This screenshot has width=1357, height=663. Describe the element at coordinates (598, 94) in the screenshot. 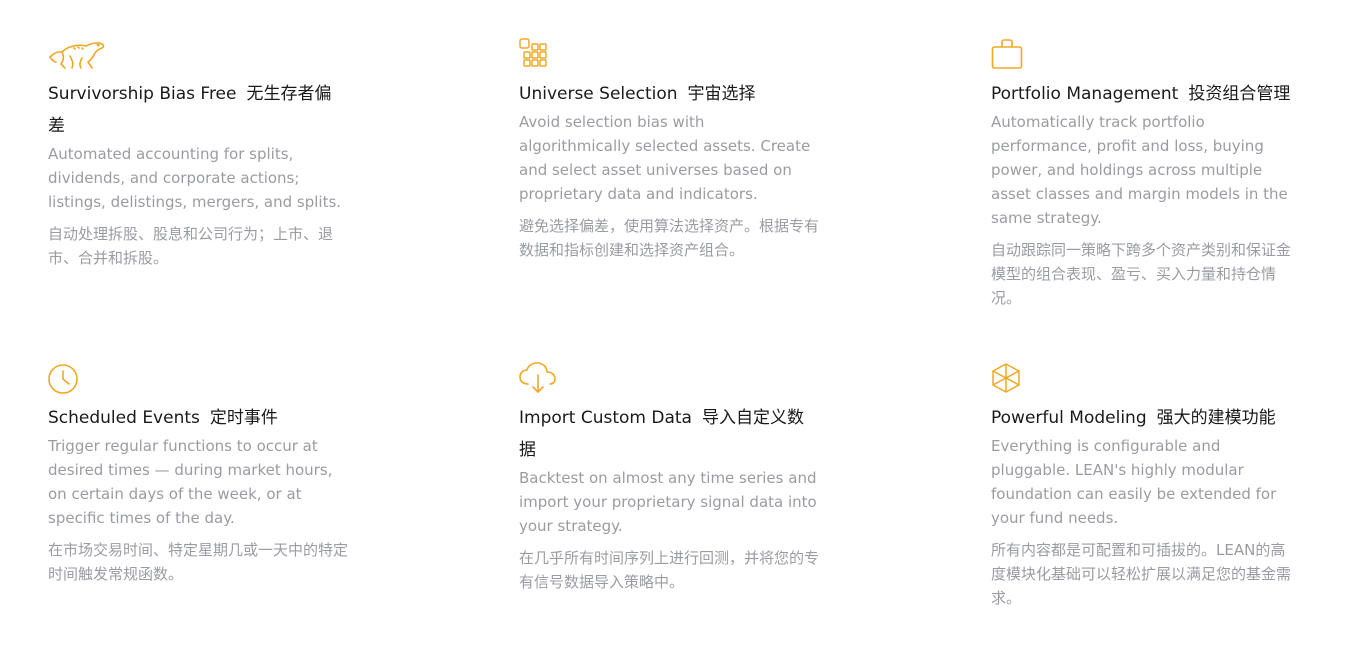

I see `feature-title-en: Universe Selection` at that location.